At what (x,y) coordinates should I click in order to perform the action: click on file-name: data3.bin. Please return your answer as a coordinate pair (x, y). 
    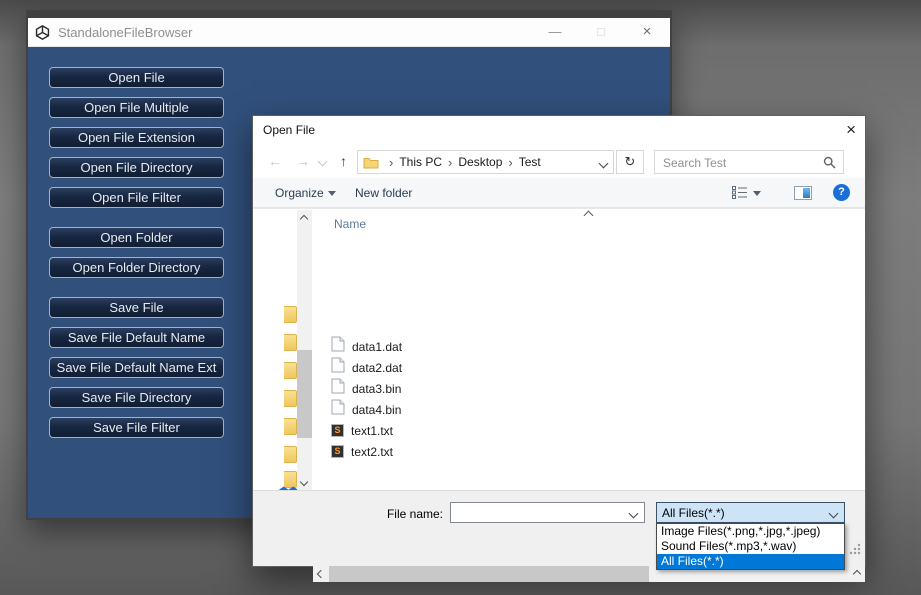
    Looking at the image, I should click on (377, 388).